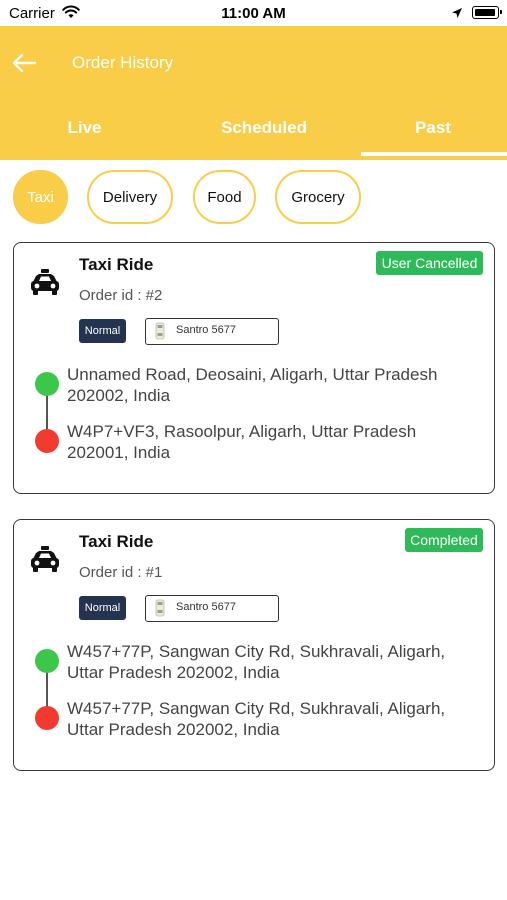  What do you see at coordinates (429, 263) in the screenshot?
I see `status-badge: User Cancelled` at bounding box center [429, 263].